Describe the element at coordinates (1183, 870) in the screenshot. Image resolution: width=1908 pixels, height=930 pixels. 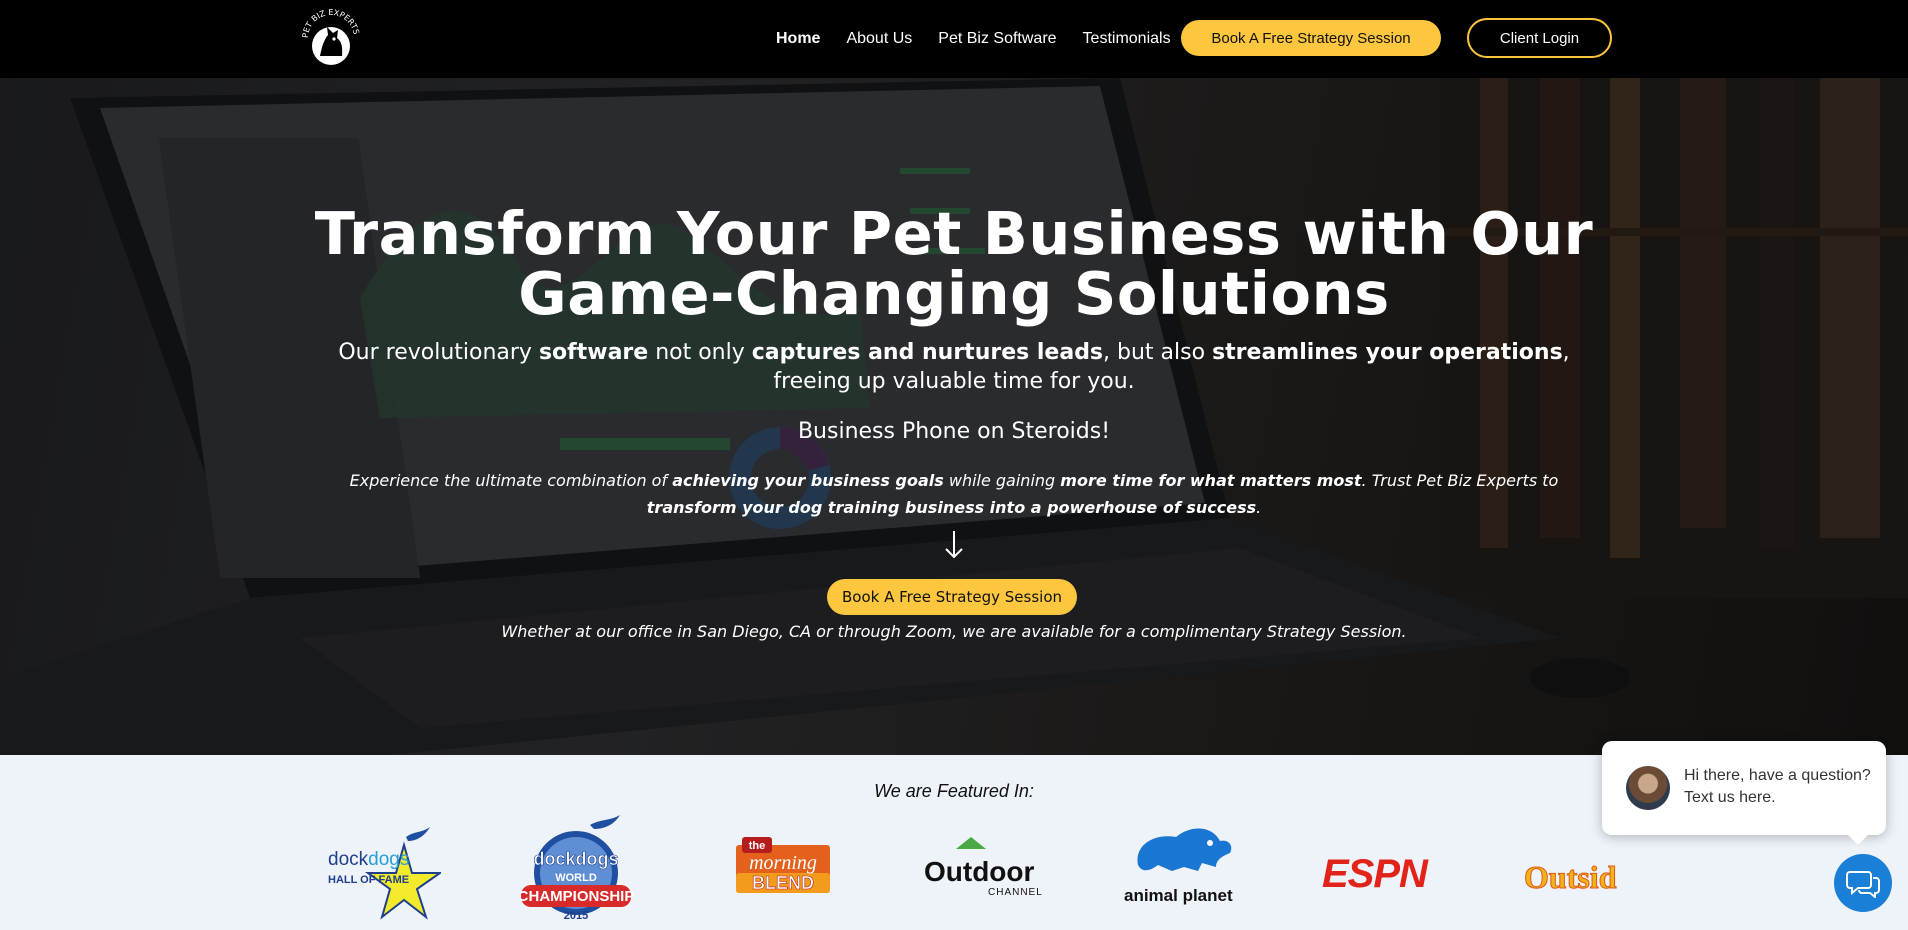
I see `animal-planet-logo: animal planet` at that location.